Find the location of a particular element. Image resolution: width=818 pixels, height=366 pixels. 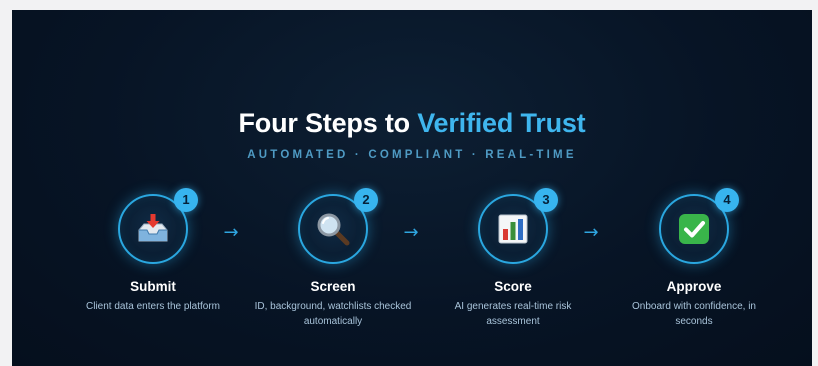

magnifying-glass-icon is located at coordinates (333, 229).